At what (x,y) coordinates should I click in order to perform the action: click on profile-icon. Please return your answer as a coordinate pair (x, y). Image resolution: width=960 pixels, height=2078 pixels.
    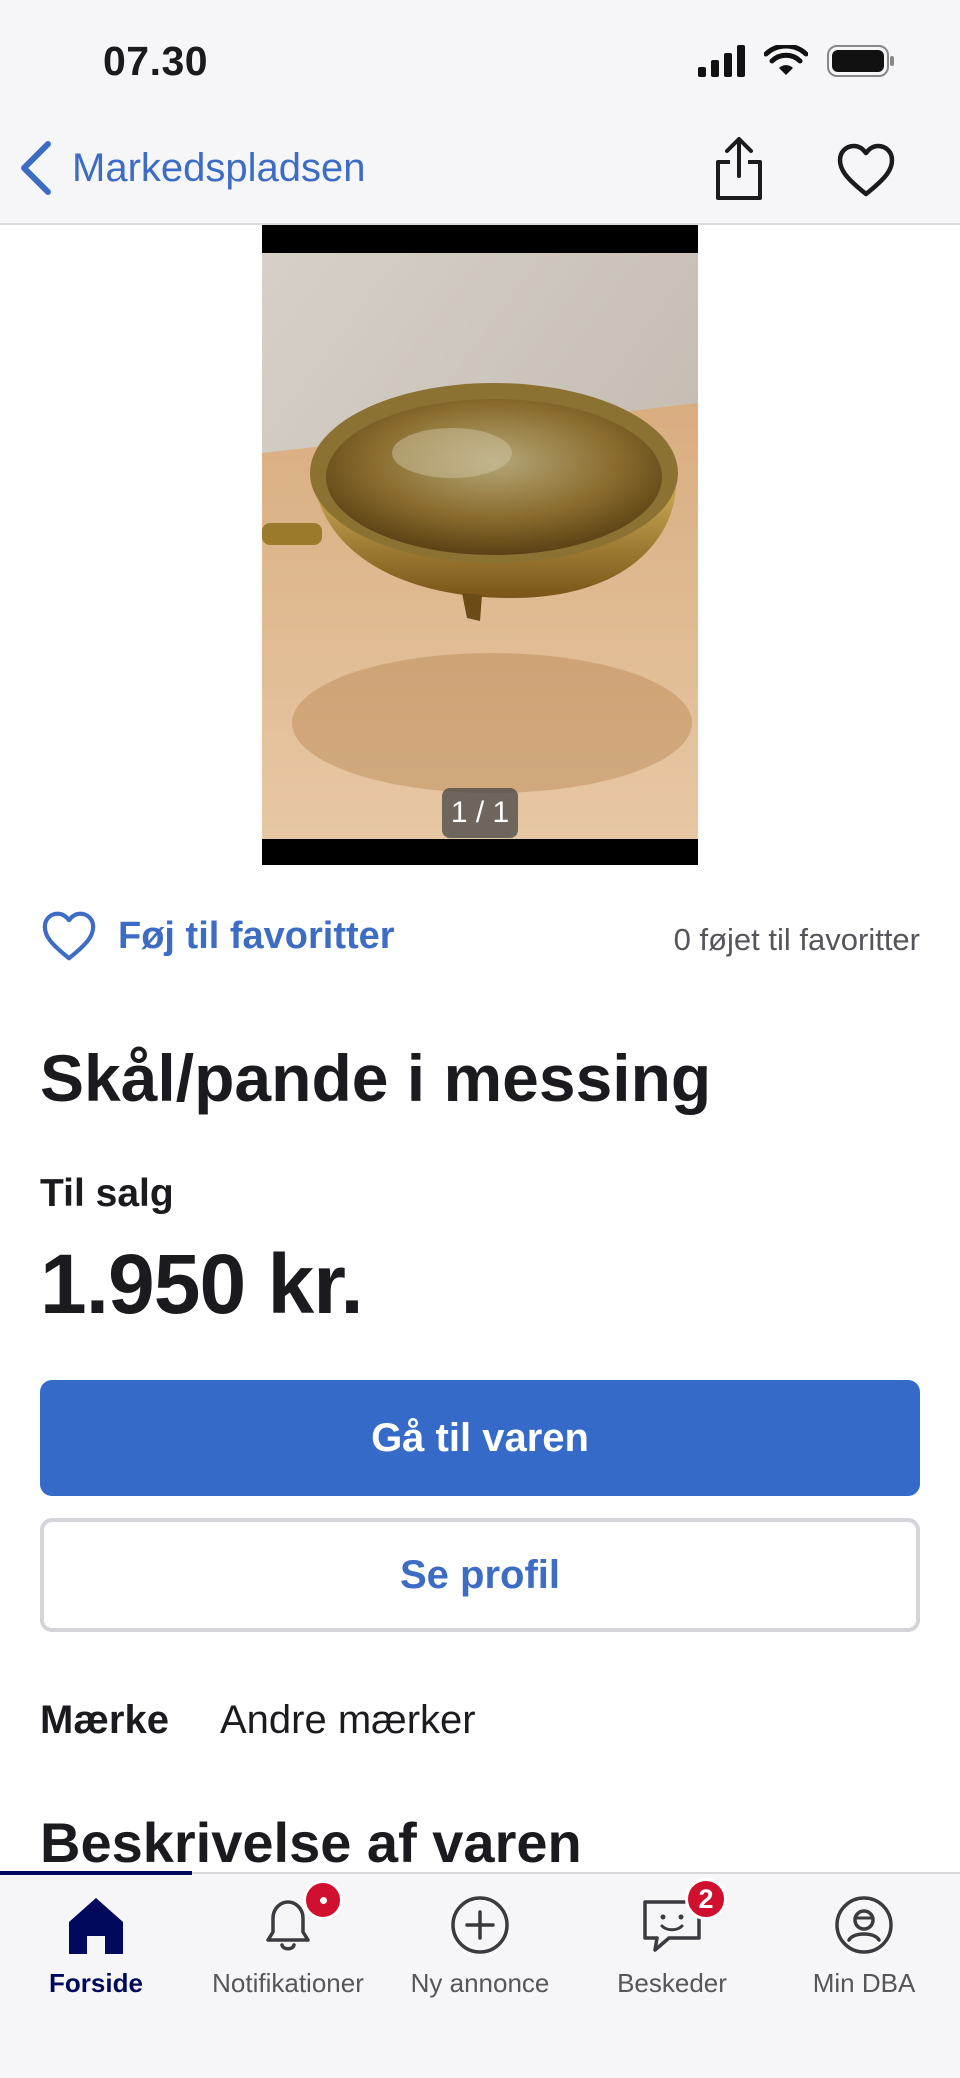
    Looking at the image, I should click on (864, 1925).